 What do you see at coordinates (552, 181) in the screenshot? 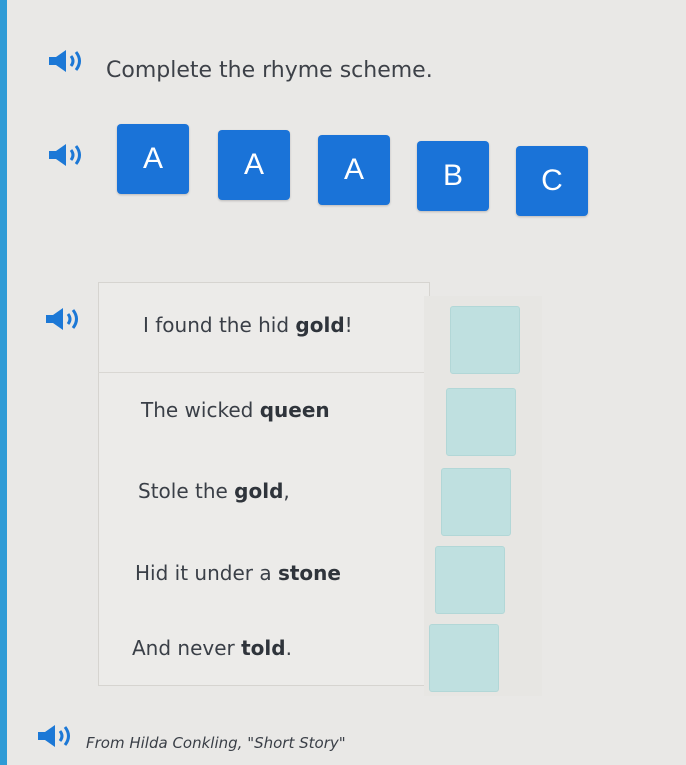
I see `answer-tile: C` at bounding box center [552, 181].